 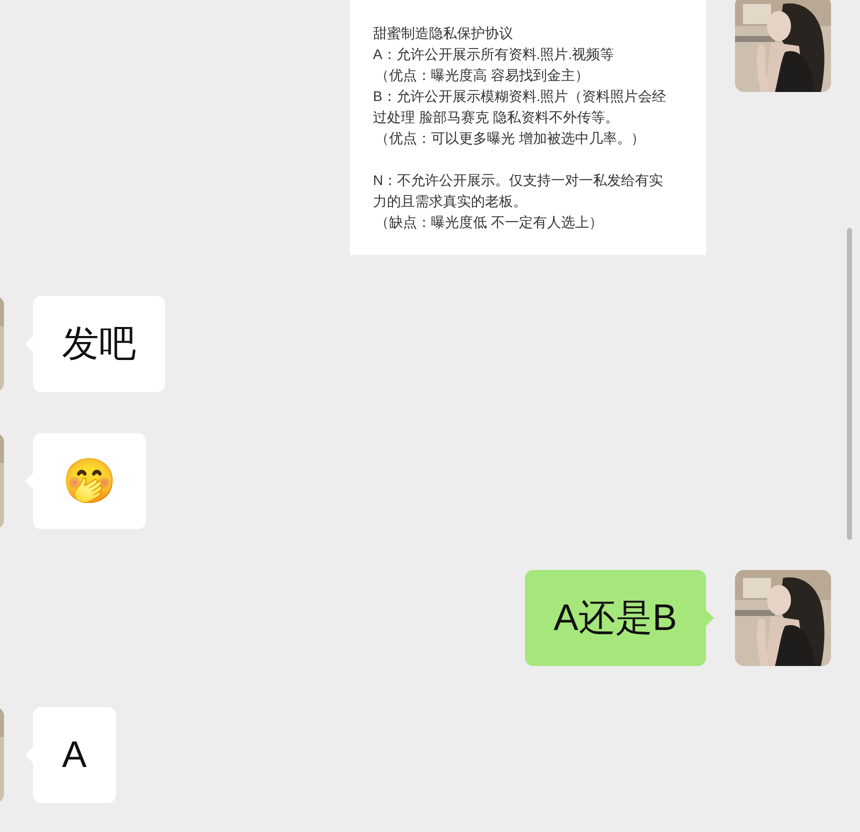 I want to click on document-text: （优点：曝光度高 容易找到金主）, so click(x=482, y=75).